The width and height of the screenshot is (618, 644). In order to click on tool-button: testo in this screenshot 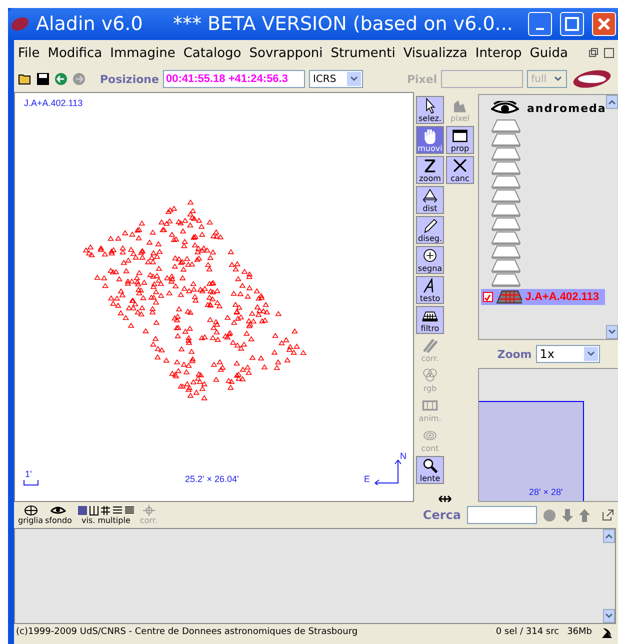, I will do `click(430, 290)`.